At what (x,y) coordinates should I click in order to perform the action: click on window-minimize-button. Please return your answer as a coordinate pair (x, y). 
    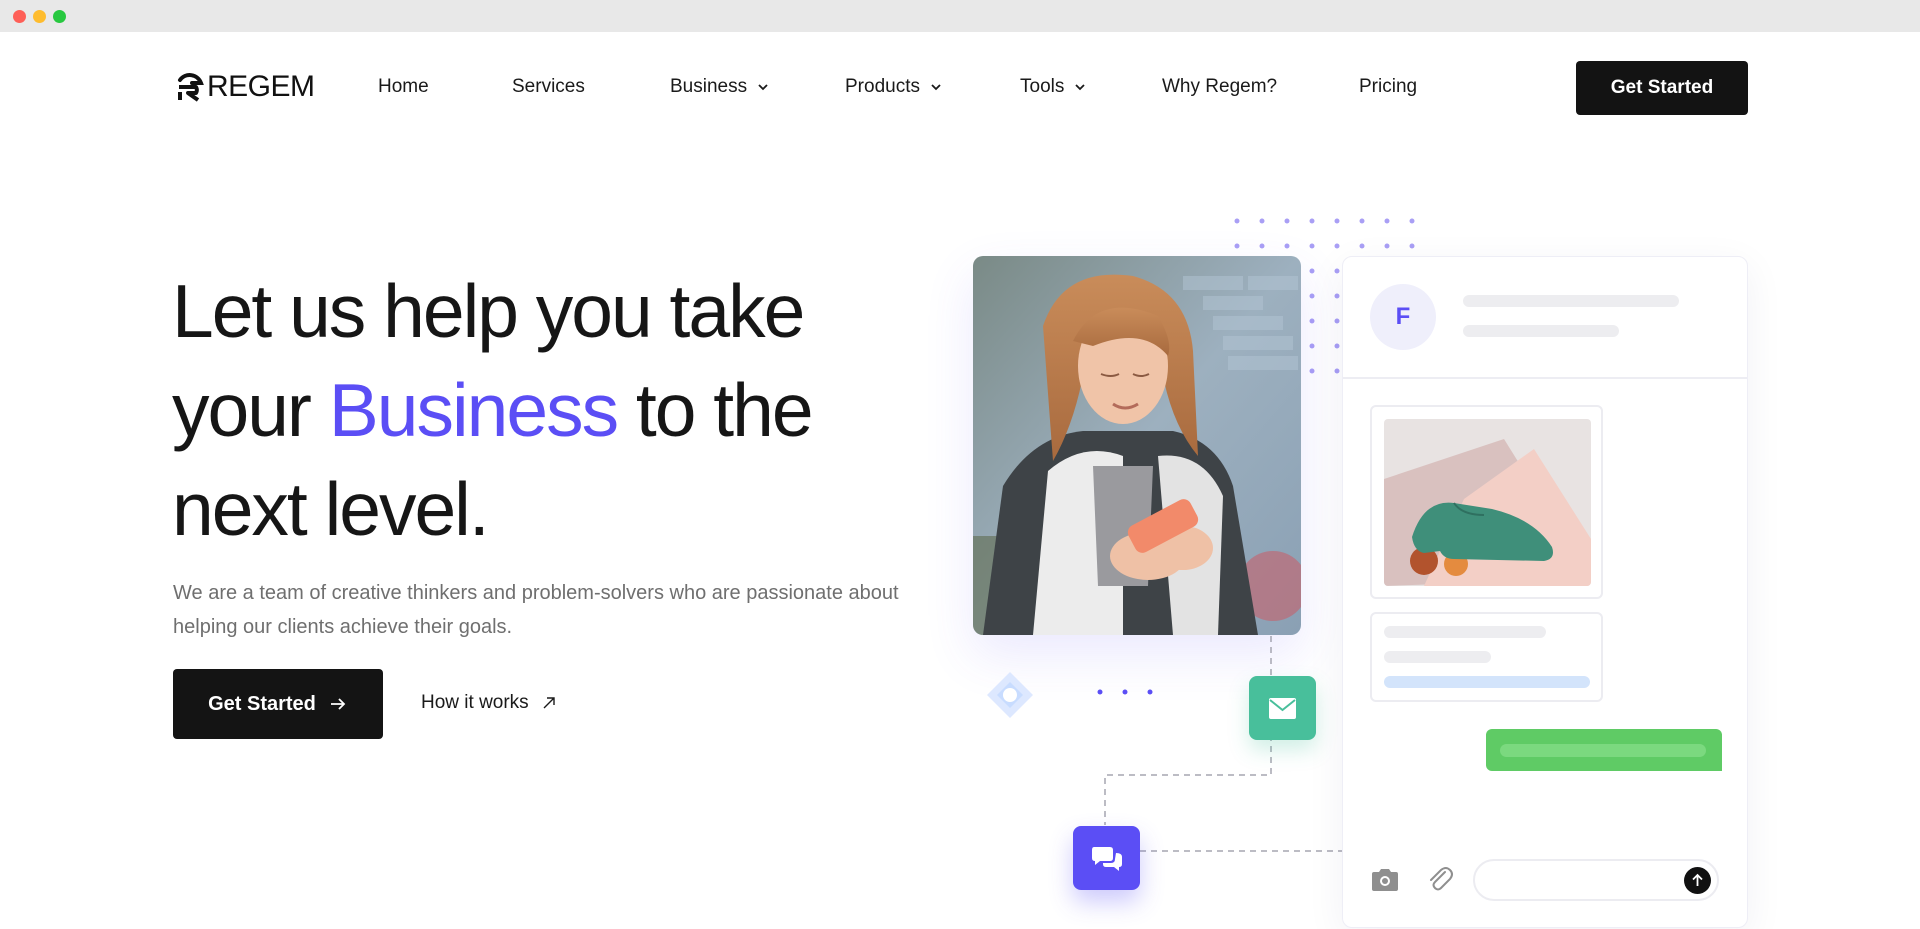
    Looking at the image, I should click on (39, 16).